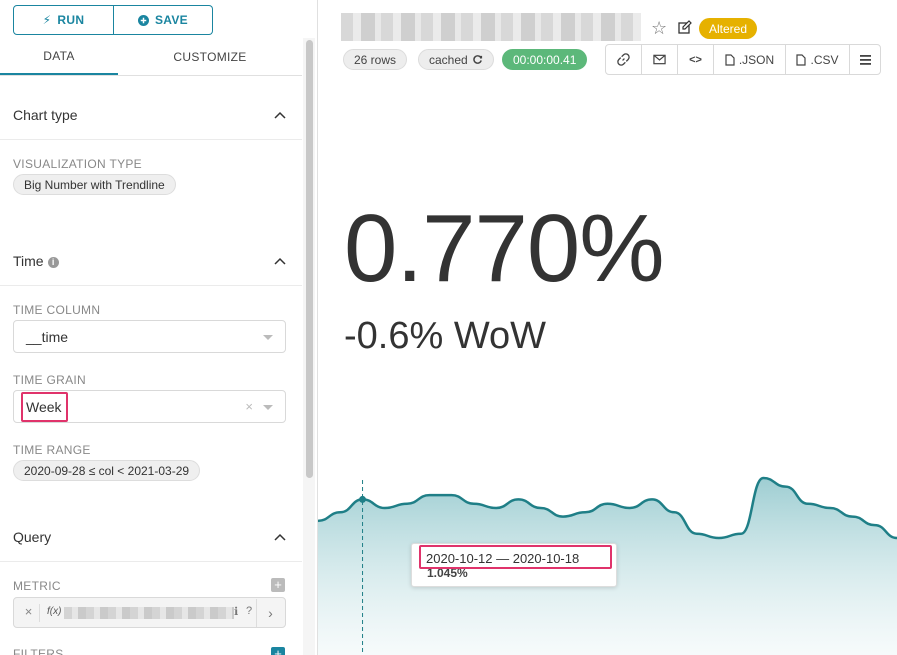 Image resolution: width=897 pixels, height=655 pixels. I want to click on envelope-icon, so click(659, 59).